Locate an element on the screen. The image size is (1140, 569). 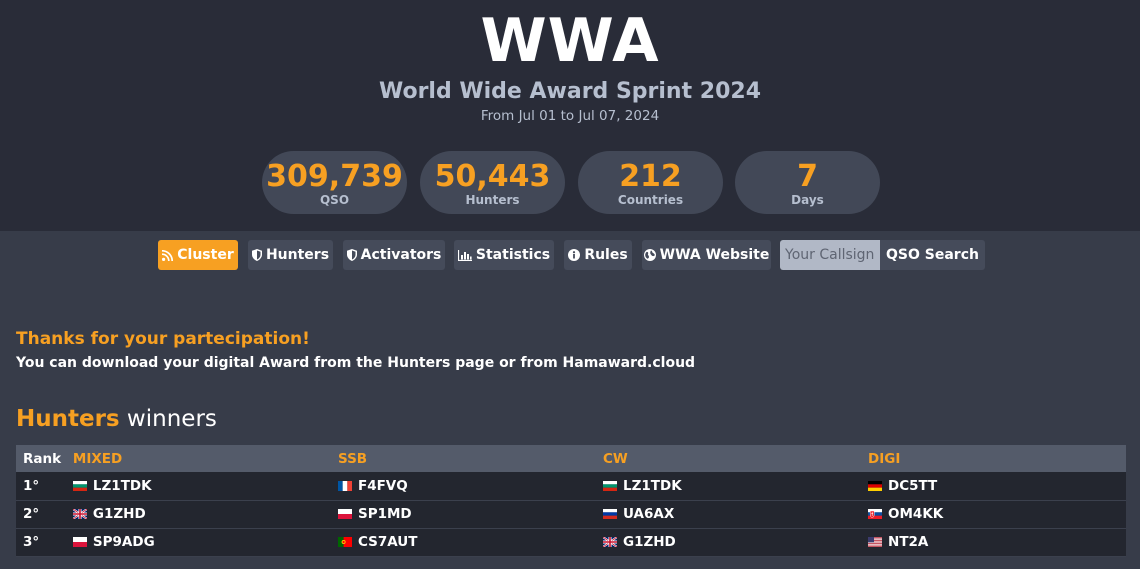
rank-cell: 1° is located at coordinates (41, 486).